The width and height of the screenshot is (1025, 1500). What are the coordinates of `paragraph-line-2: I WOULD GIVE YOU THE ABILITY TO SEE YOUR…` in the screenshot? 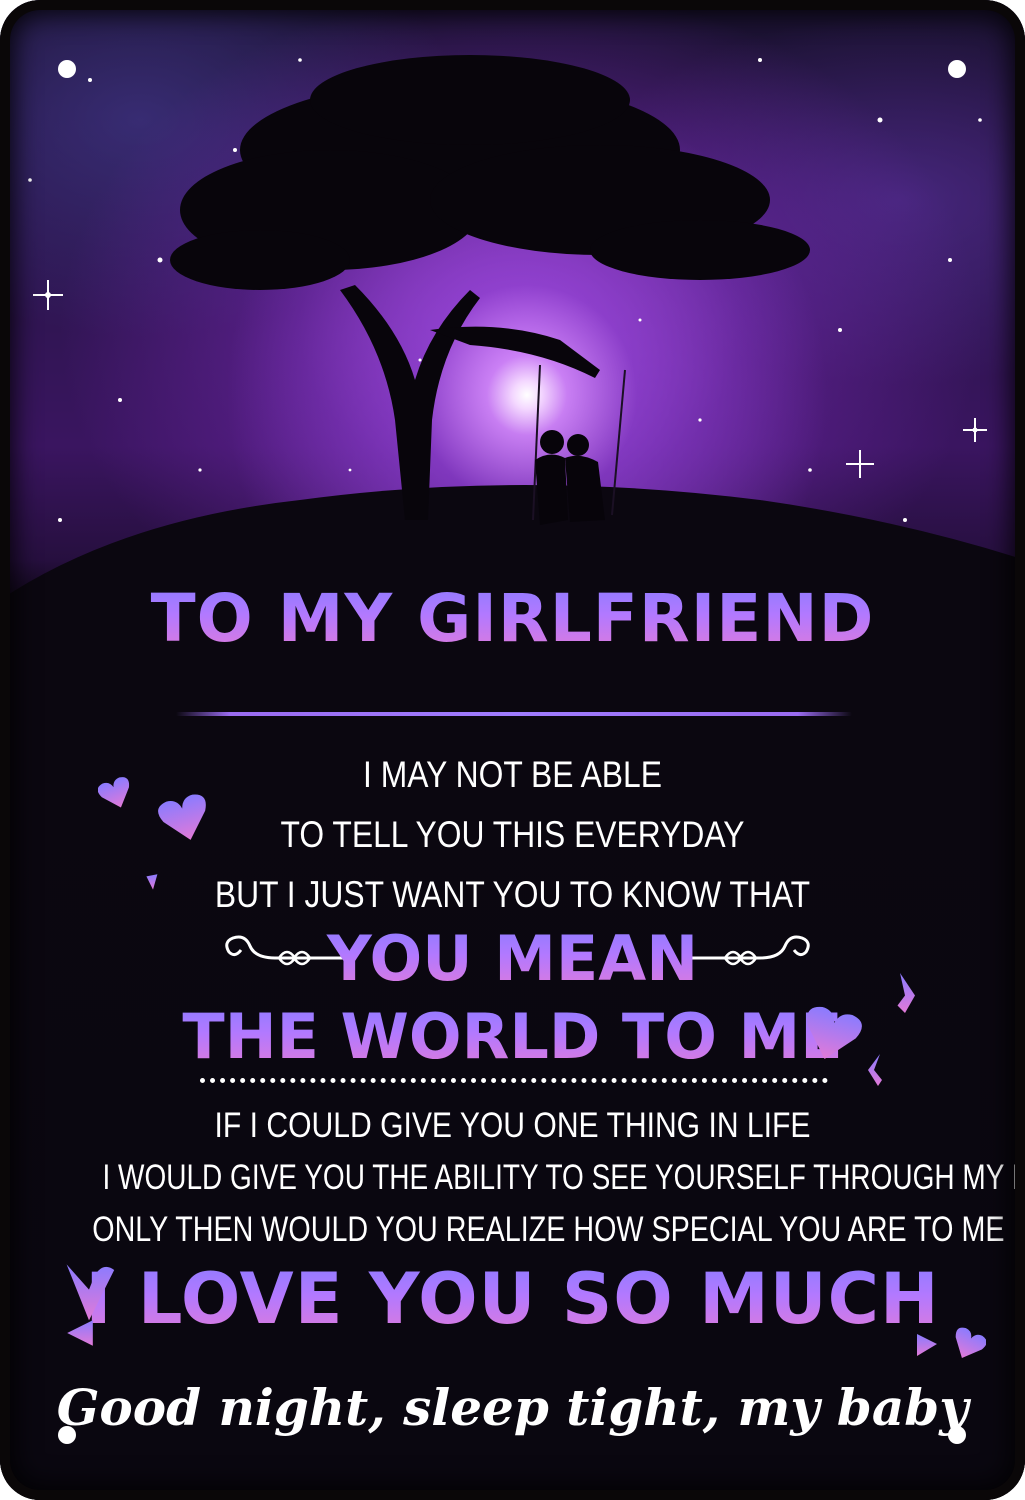 It's located at (563, 1177).